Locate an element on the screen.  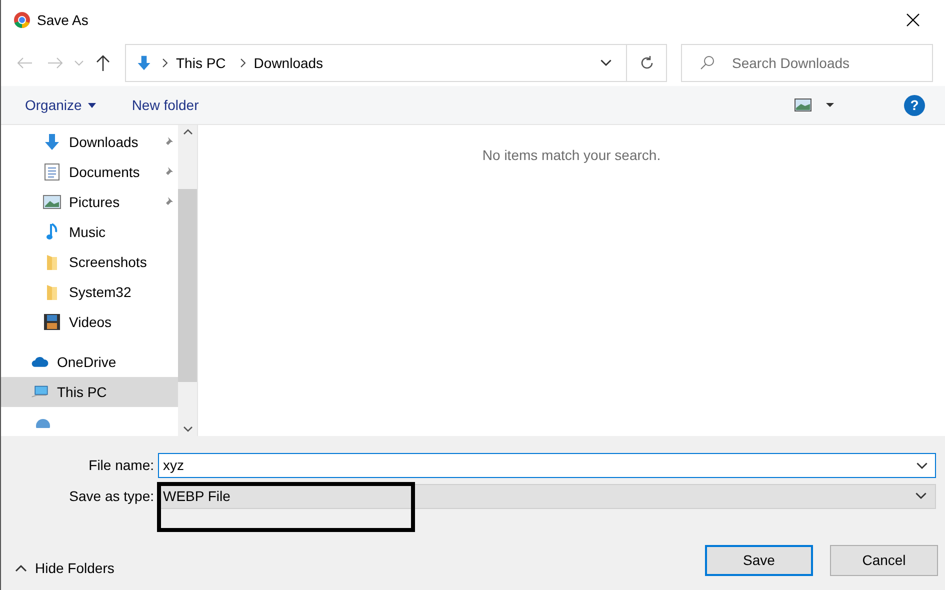
organize-menu: Organize is located at coordinates (60, 105).